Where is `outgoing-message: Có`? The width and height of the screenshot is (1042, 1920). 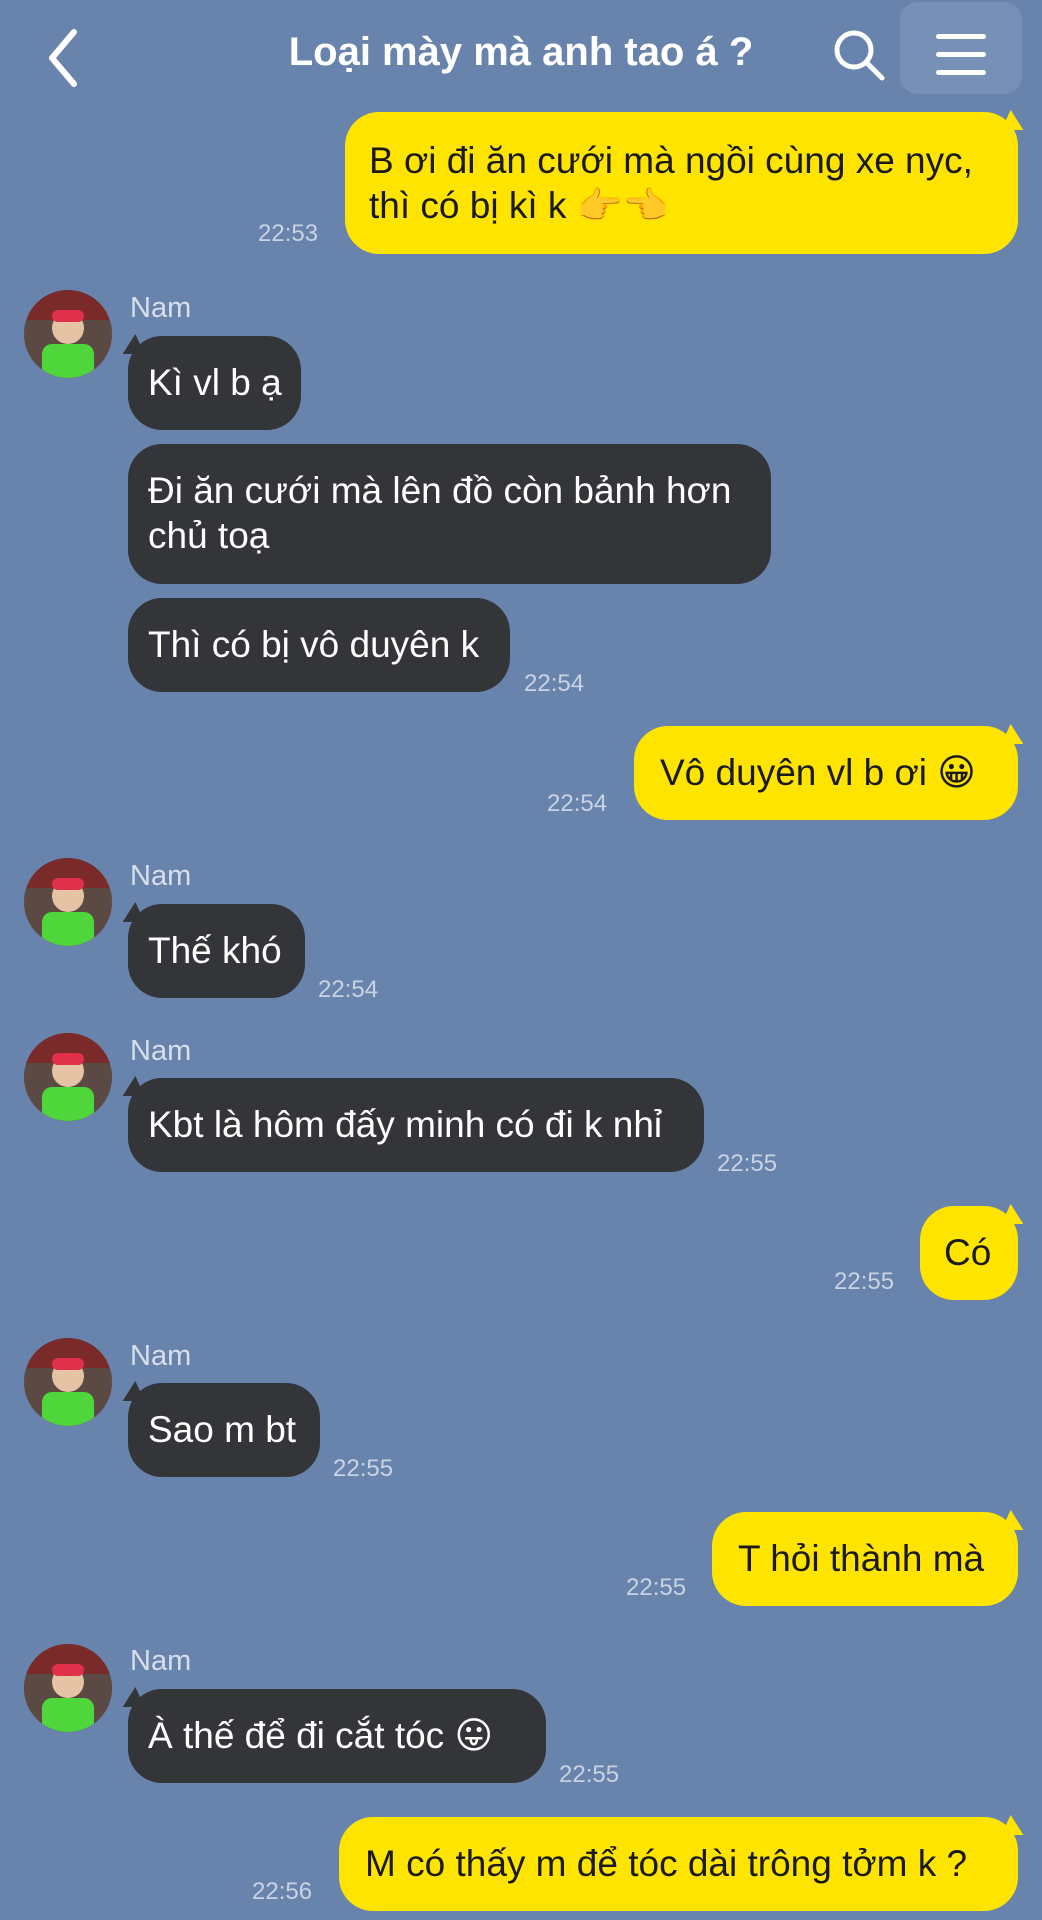
outgoing-message: Có is located at coordinates (969, 1253).